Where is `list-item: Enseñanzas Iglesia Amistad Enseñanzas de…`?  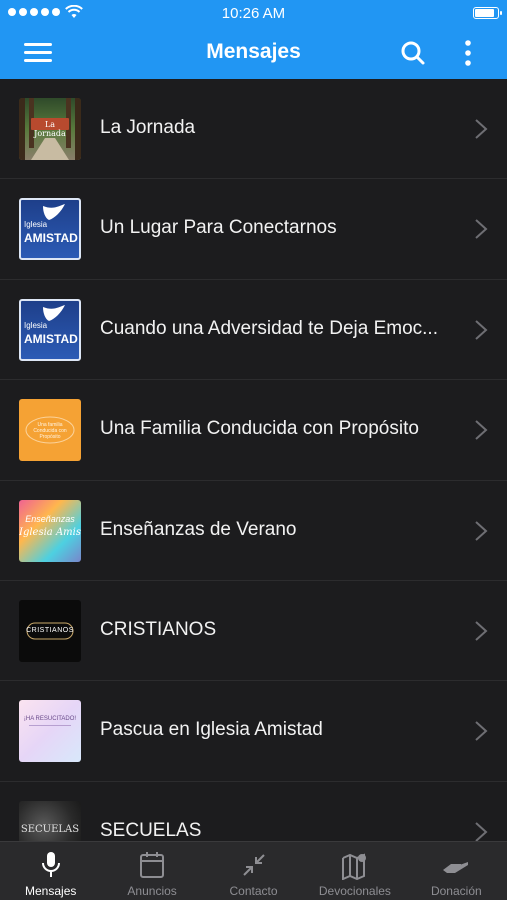 list-item: Enseñanzas Iglesia Amistad Enseñanzas de… is located at coordinates (253, 530).